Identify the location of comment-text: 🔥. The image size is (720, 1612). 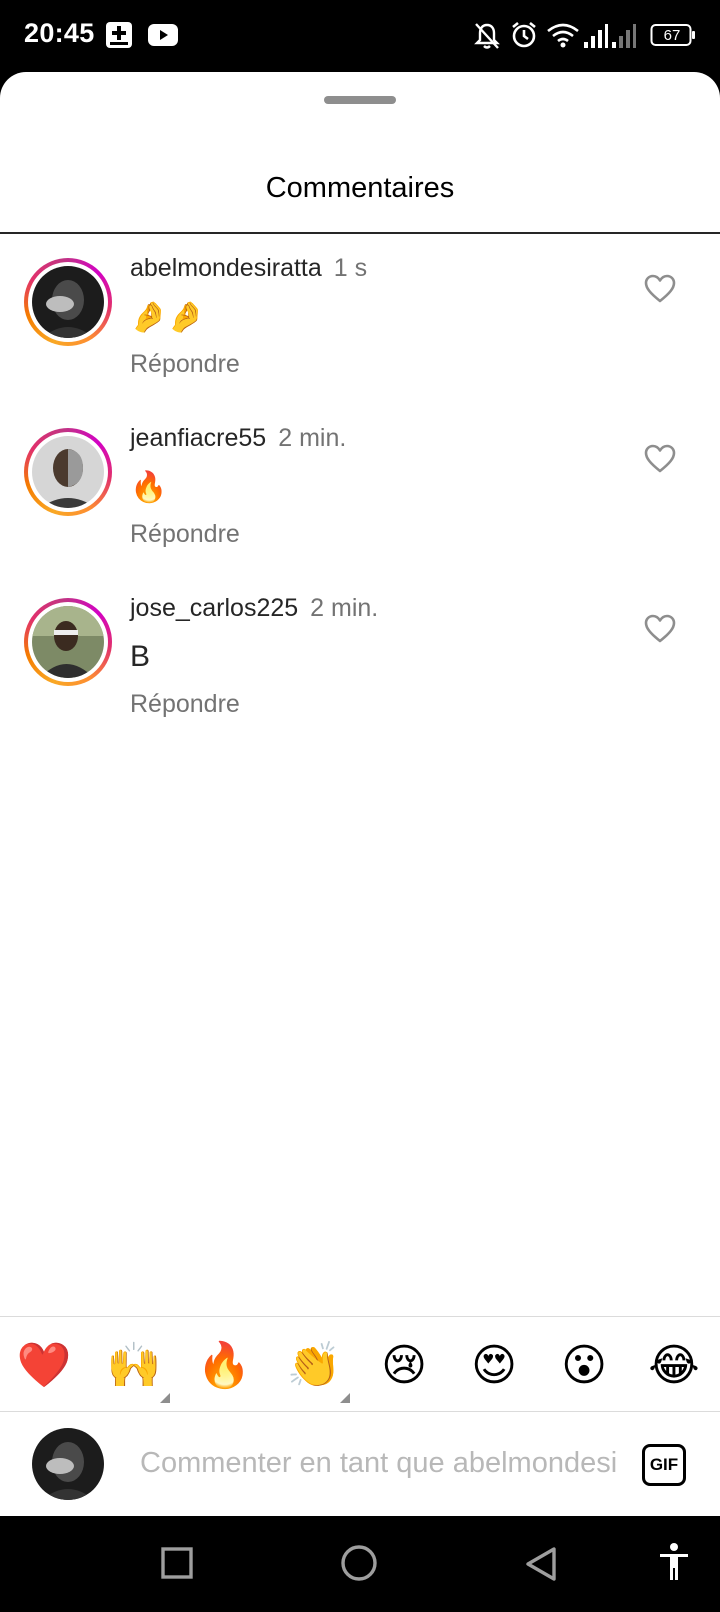
(149, 487).